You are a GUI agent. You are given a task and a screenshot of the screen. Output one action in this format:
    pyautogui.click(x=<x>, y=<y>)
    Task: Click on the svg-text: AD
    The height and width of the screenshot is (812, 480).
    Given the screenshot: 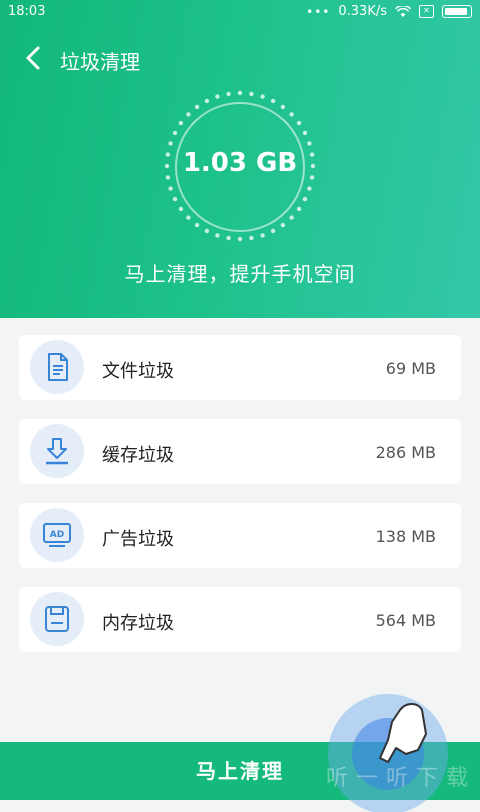 What is the action you would take?
    pyautogui.click(x=57, y=535)
    